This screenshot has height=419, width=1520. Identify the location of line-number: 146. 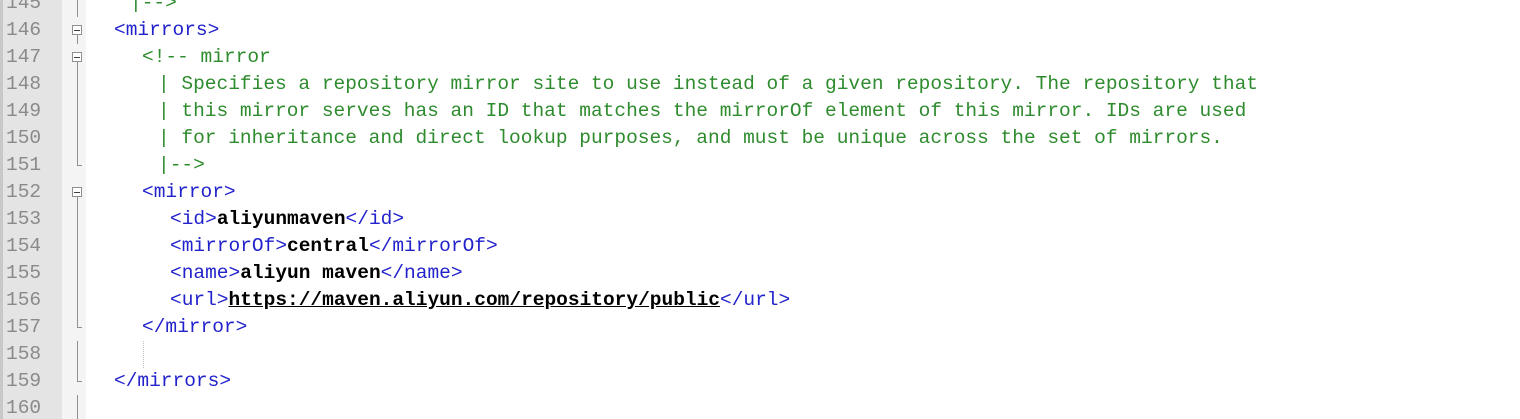
(24, 30).